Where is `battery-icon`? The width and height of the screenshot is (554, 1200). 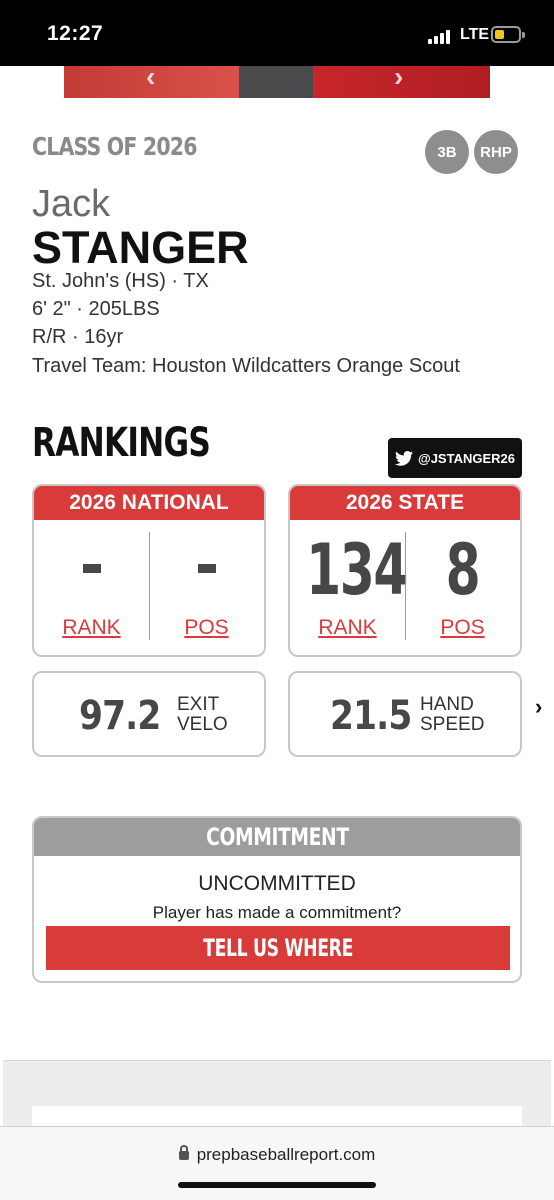 battery-icon is located at coordinates (506, 34).